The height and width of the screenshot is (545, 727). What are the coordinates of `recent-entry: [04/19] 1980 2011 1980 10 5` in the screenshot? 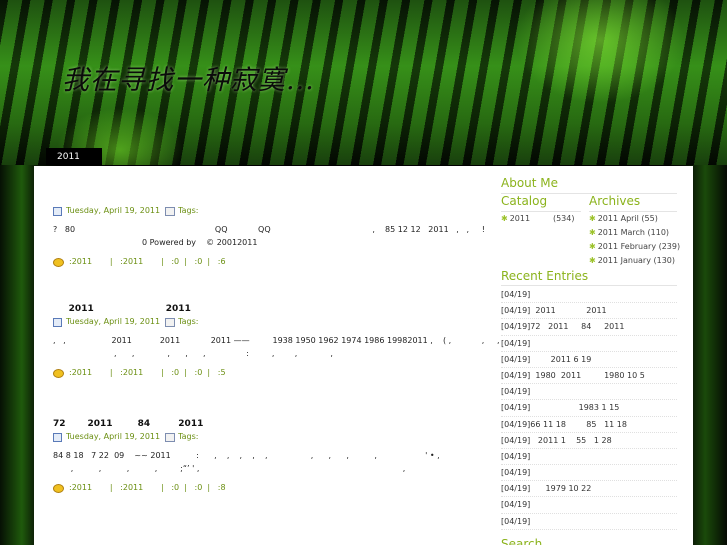 It's located at (589, 376).